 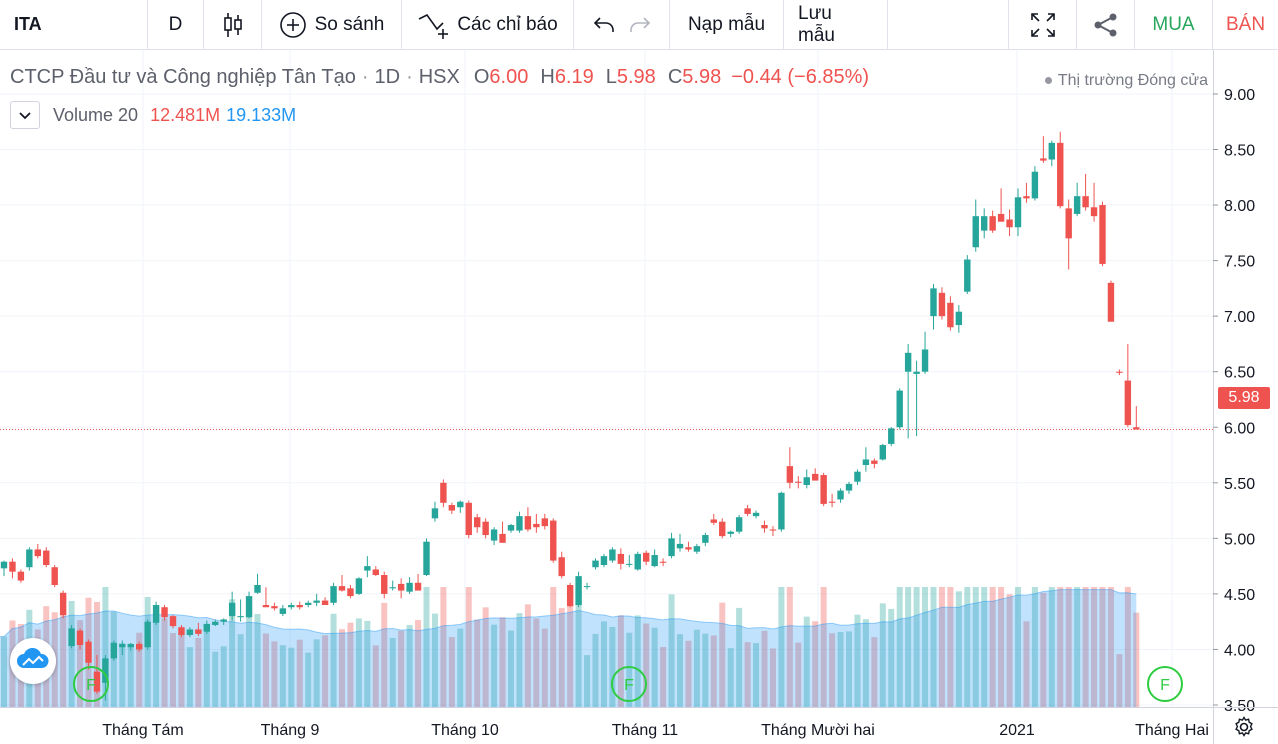 I want to click on last-price-tag: 5.98, so click(x=1244, y=398).